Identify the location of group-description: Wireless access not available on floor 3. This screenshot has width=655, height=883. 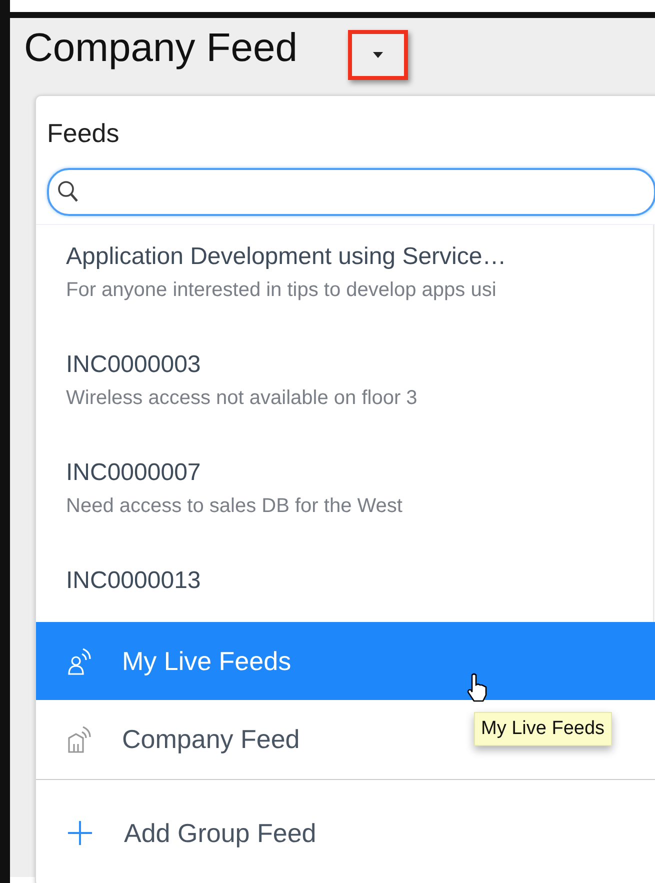
(242, 398).